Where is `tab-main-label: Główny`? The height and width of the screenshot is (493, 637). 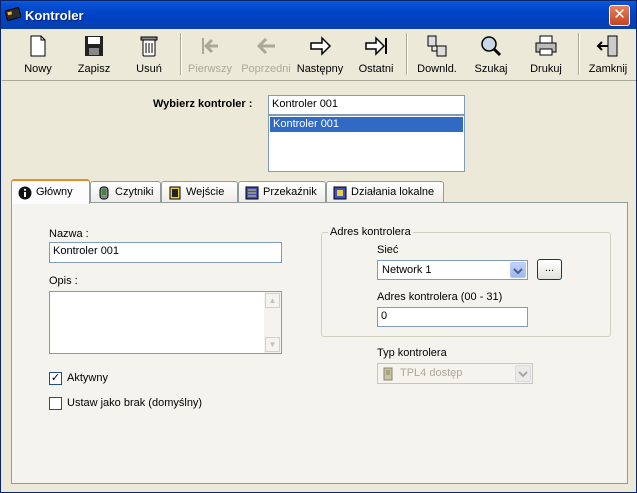 tab-main-label: Główny is located at coordinates (54, 192).